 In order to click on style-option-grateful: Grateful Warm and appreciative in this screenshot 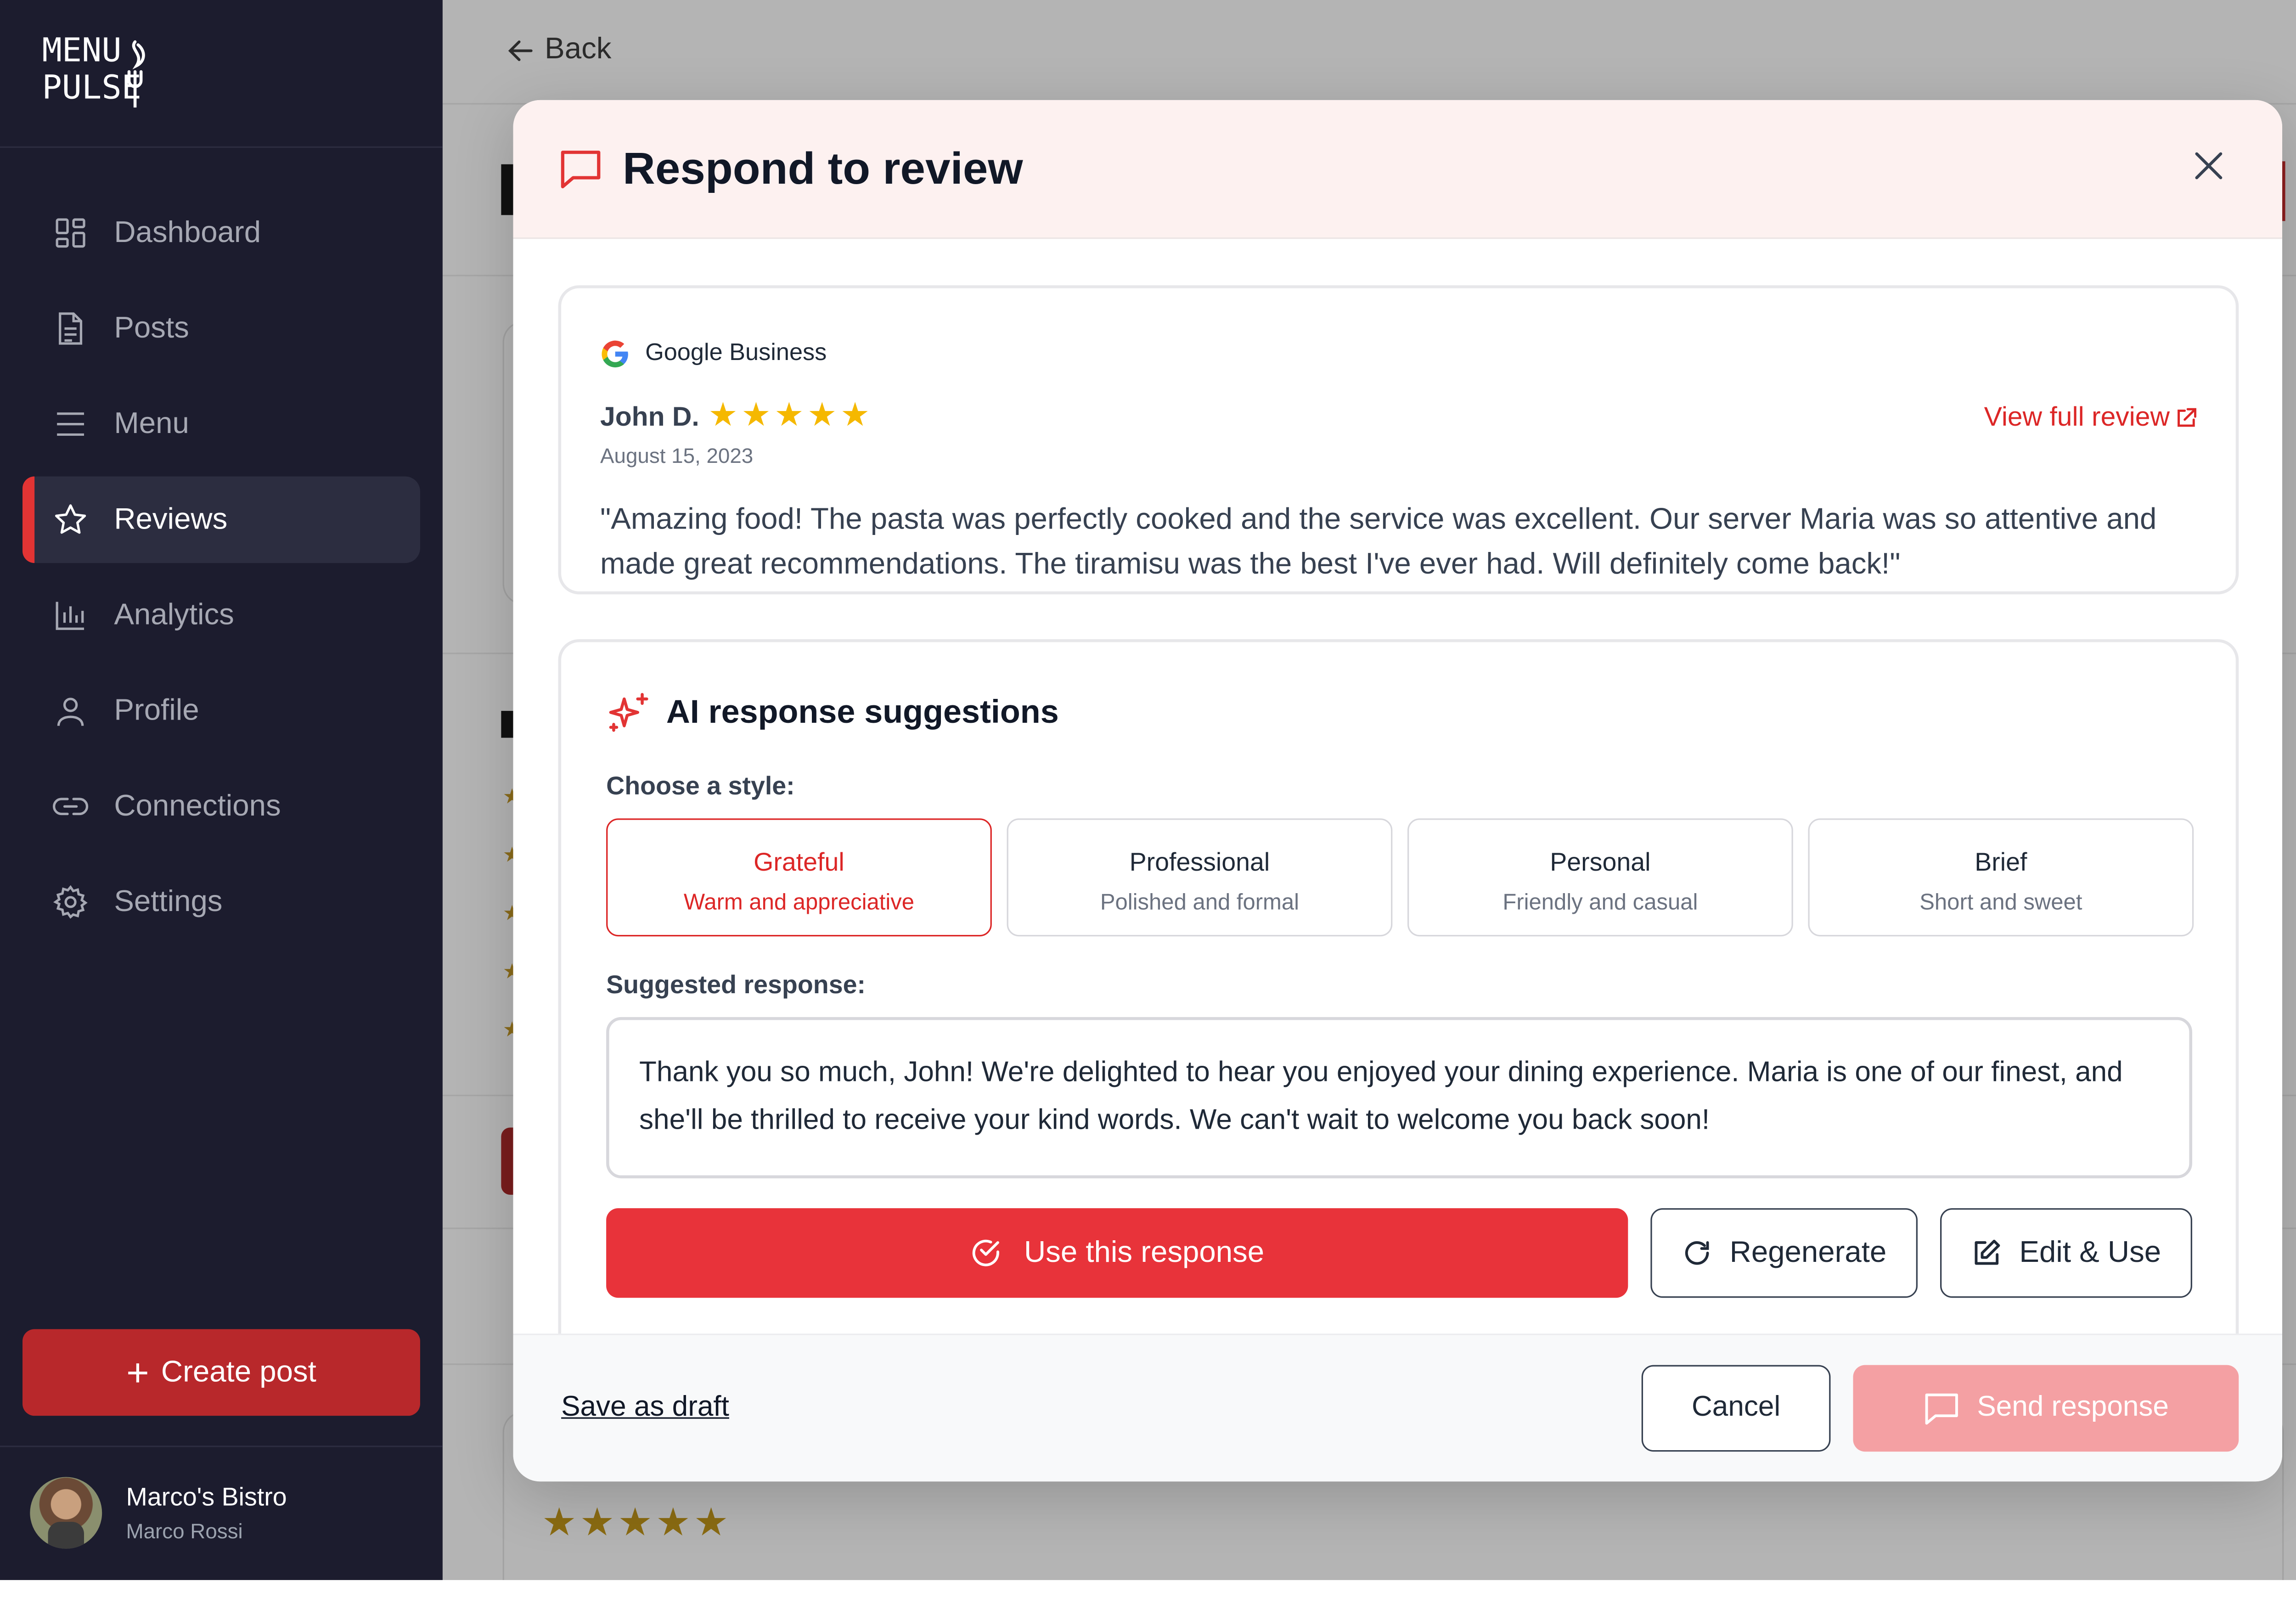, I will do `click(799, 877)`.